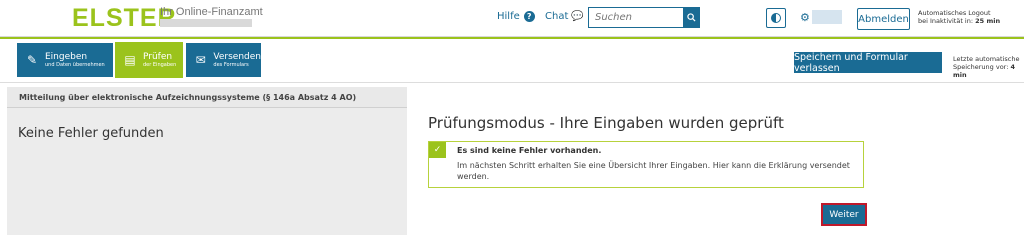 This screenshot has height=240, width=1024. Describe the element at coordinates (981, 67) in the screenshot. I see `autosave-info-line2: Speicherung vor:` at that location.